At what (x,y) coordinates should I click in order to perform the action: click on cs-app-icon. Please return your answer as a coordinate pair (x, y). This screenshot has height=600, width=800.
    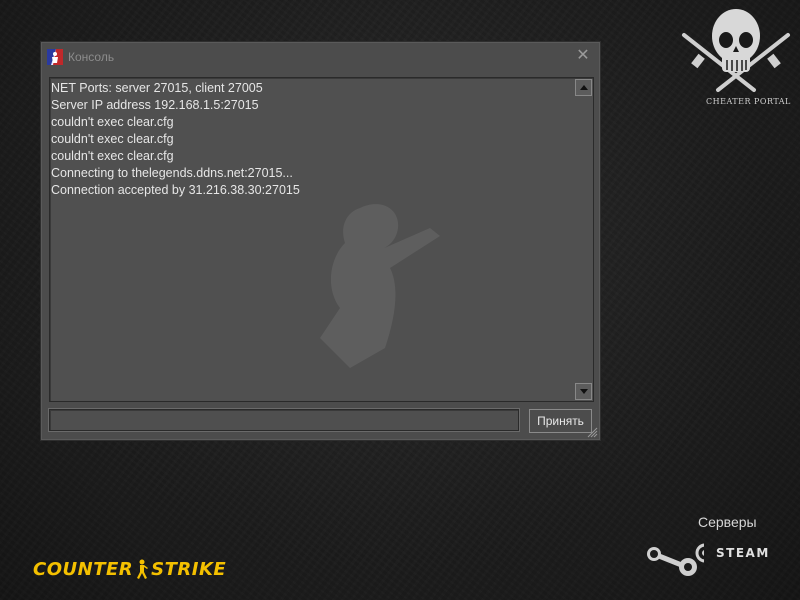
    Looking at the image, I should click on (55, 57).